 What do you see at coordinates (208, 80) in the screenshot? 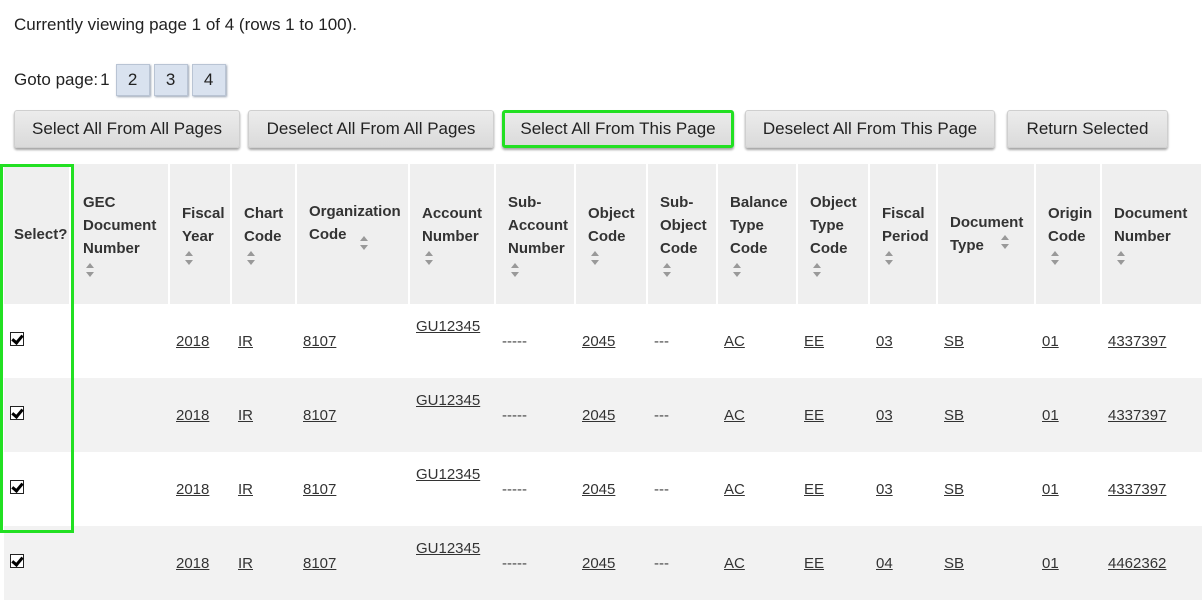
I see `page-4-button: 4` at bounding box center [208, 80].